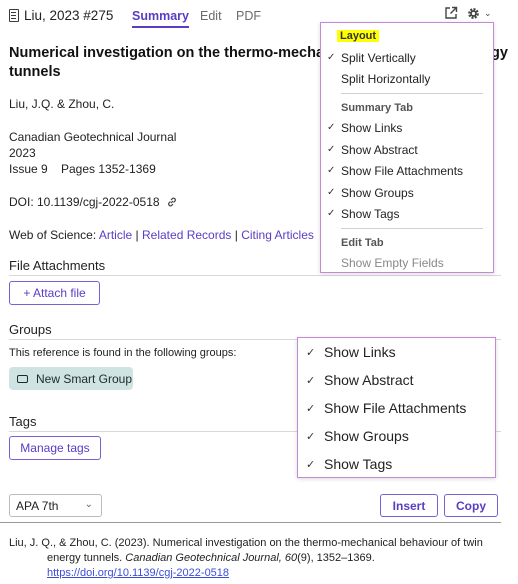 The image size is (518, 584). What do you see at coordinates (248, 16) in the screenshot?
I see `tab-pdf: PDF` at bounding box center [248, 16].